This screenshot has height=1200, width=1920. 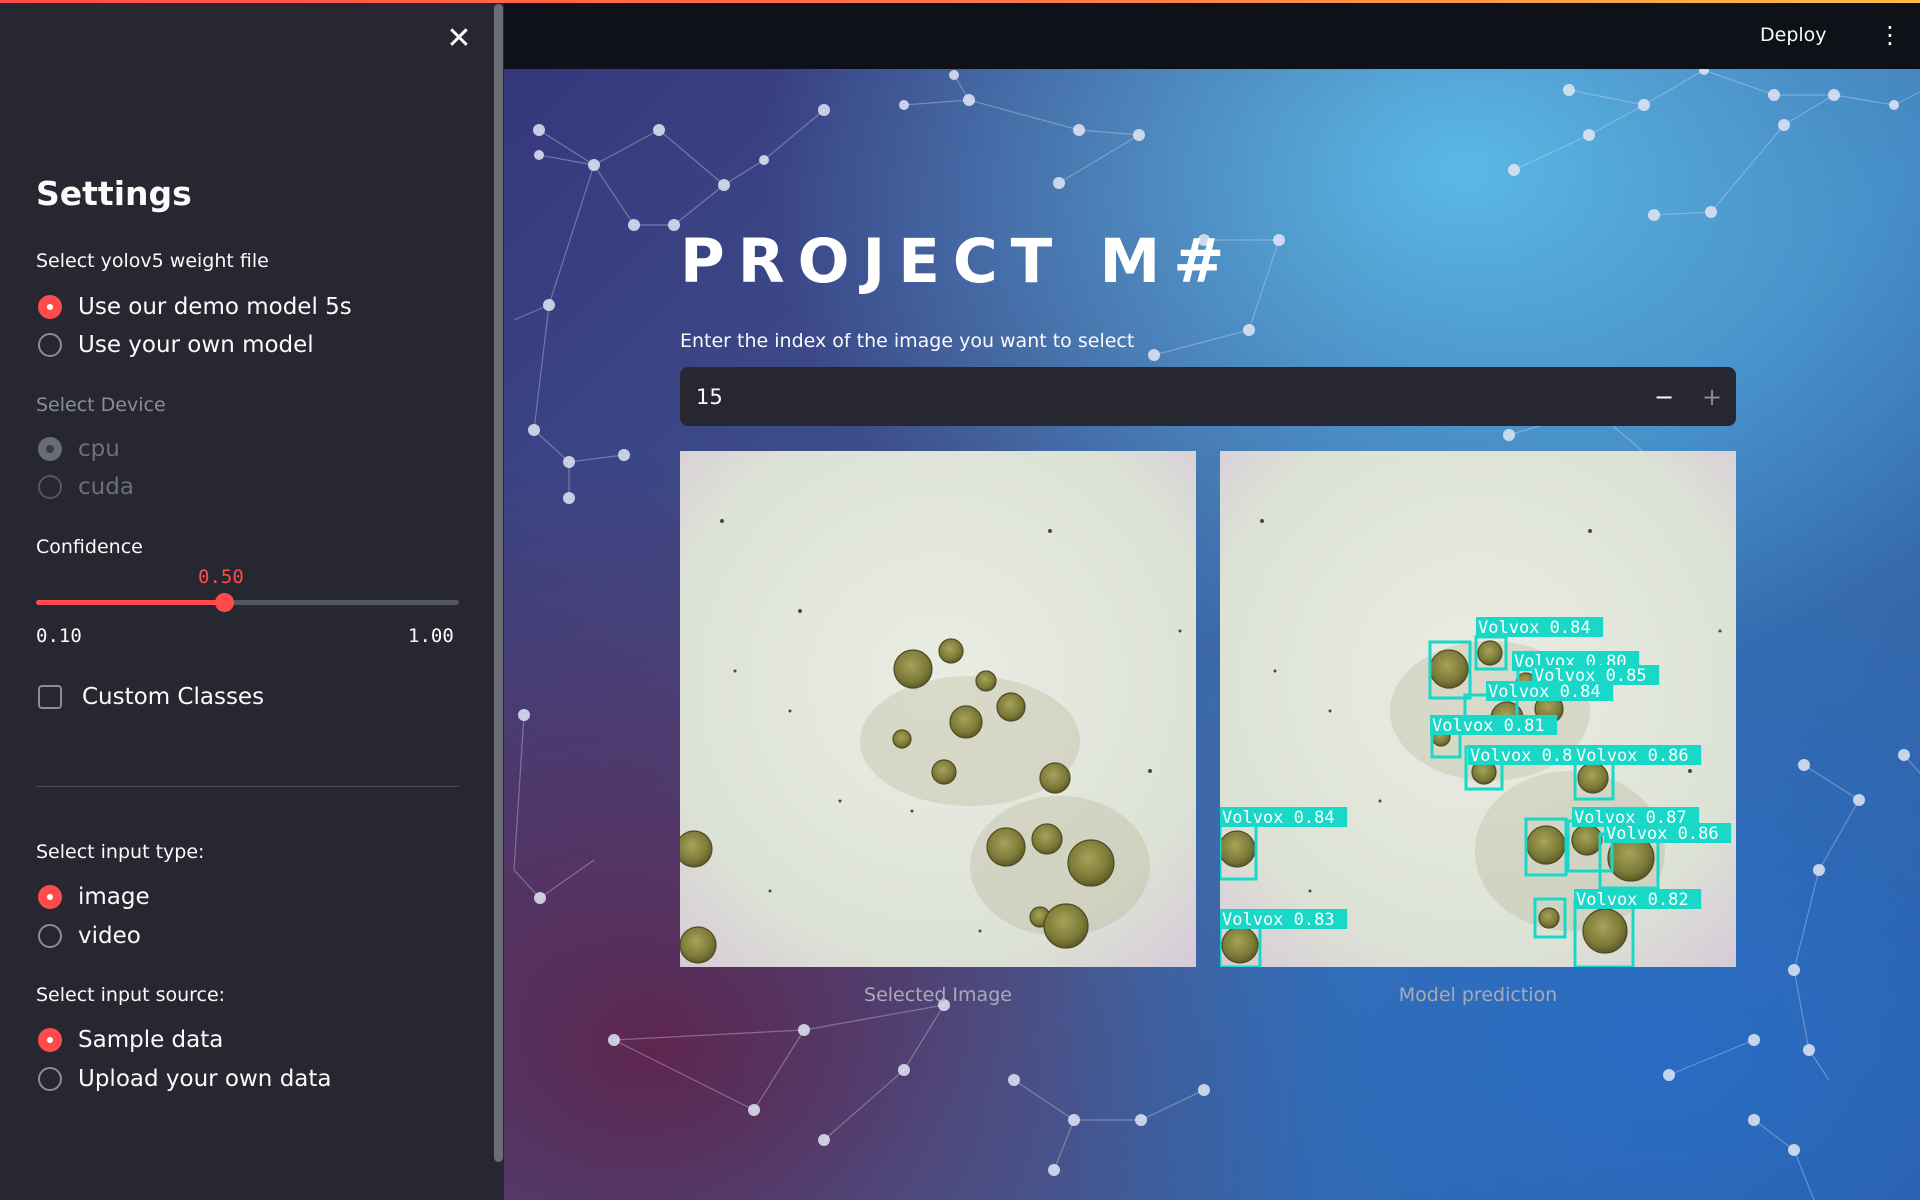 I want to click on radio-demo-model: Use our demo model 5s, so click(x=195, y=307).